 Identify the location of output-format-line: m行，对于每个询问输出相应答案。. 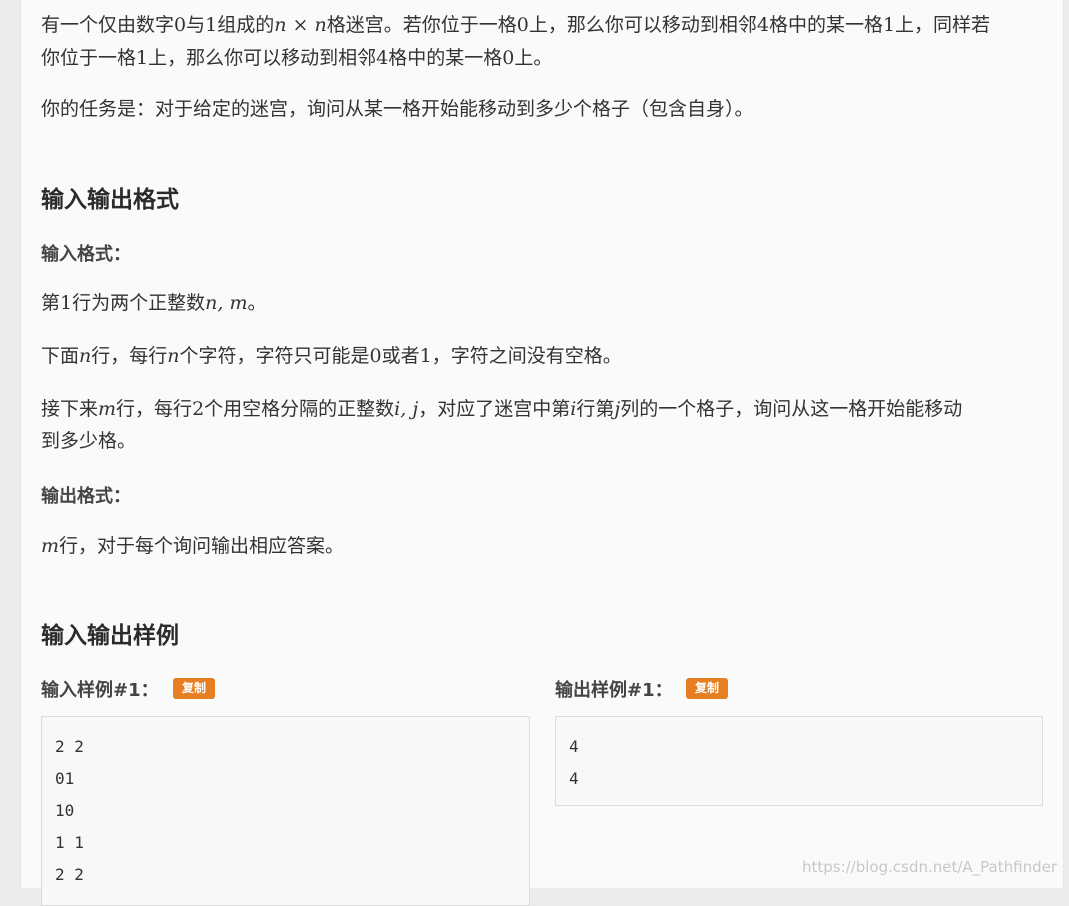
(193, 546).